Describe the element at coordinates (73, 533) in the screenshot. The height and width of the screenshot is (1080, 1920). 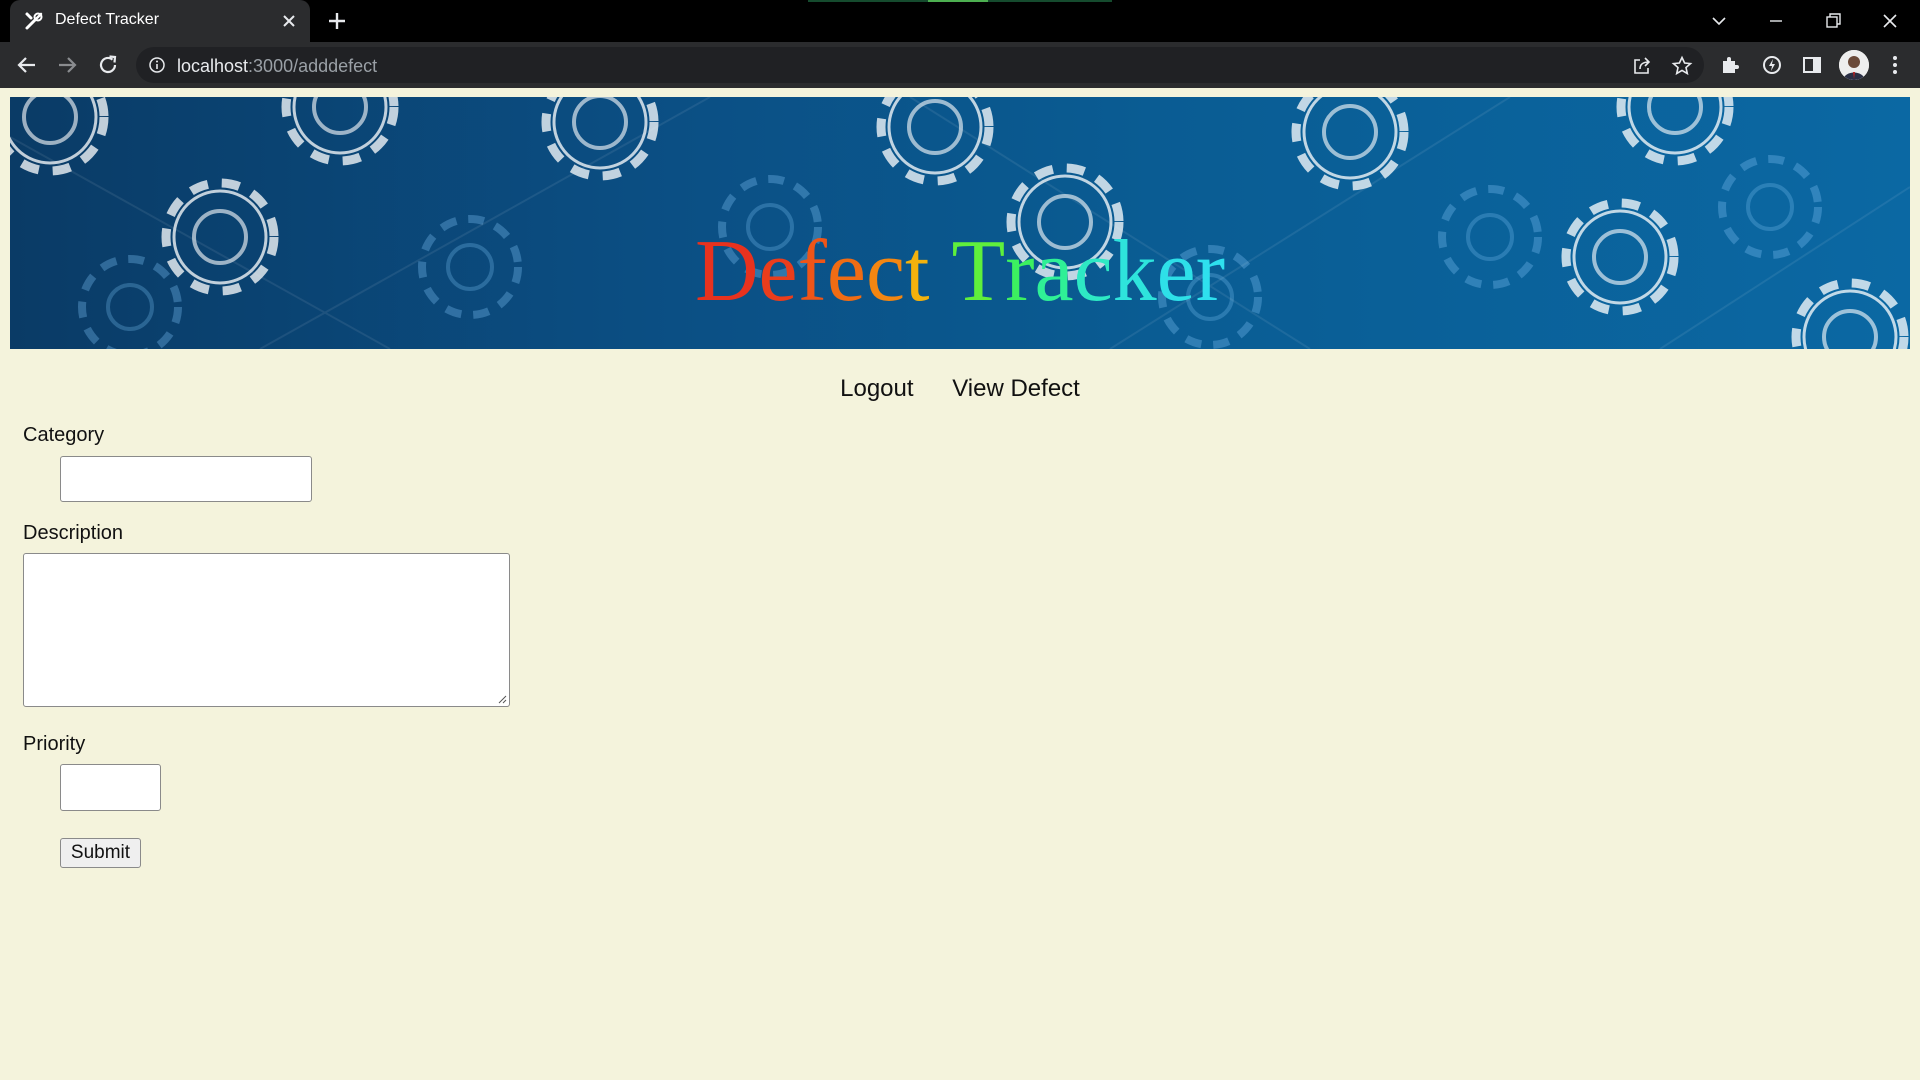
I see `description-label: Description` at that location.